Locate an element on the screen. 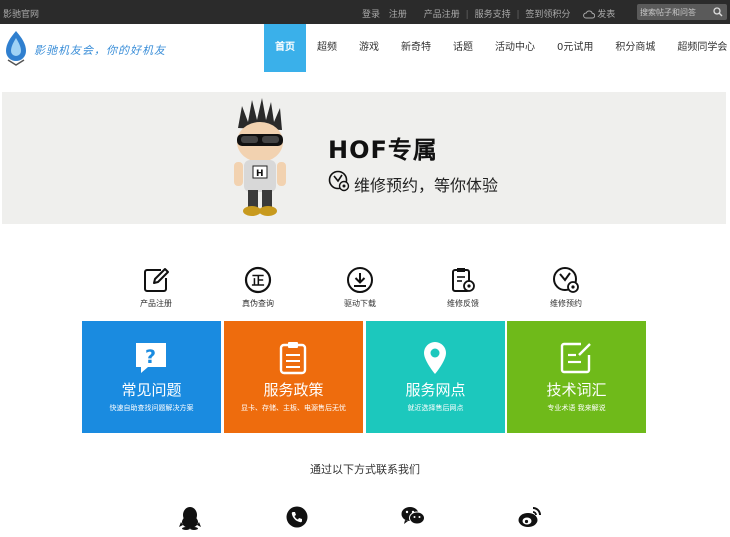  download-icon is located at coordinates (360, 280).